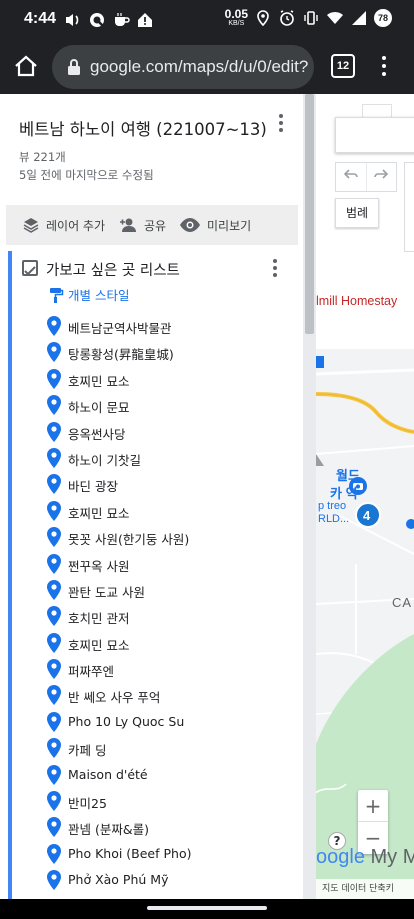 Image resolution: width=414 pixels, height=919 pixels. Describe the element at coordinates (30, 268) in the screenshot. I see `layer-visibility-checkbox` at that location.